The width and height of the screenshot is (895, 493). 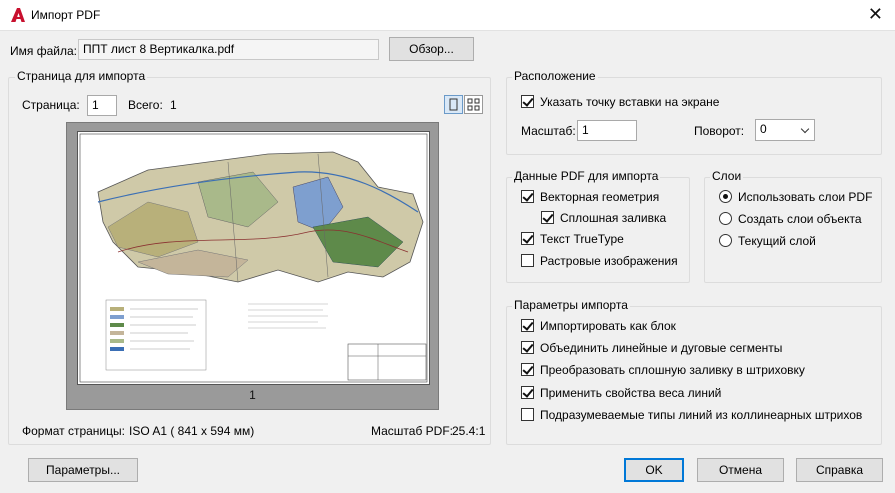 I want to click on help-button: Справка, so click(x=839, y=470).